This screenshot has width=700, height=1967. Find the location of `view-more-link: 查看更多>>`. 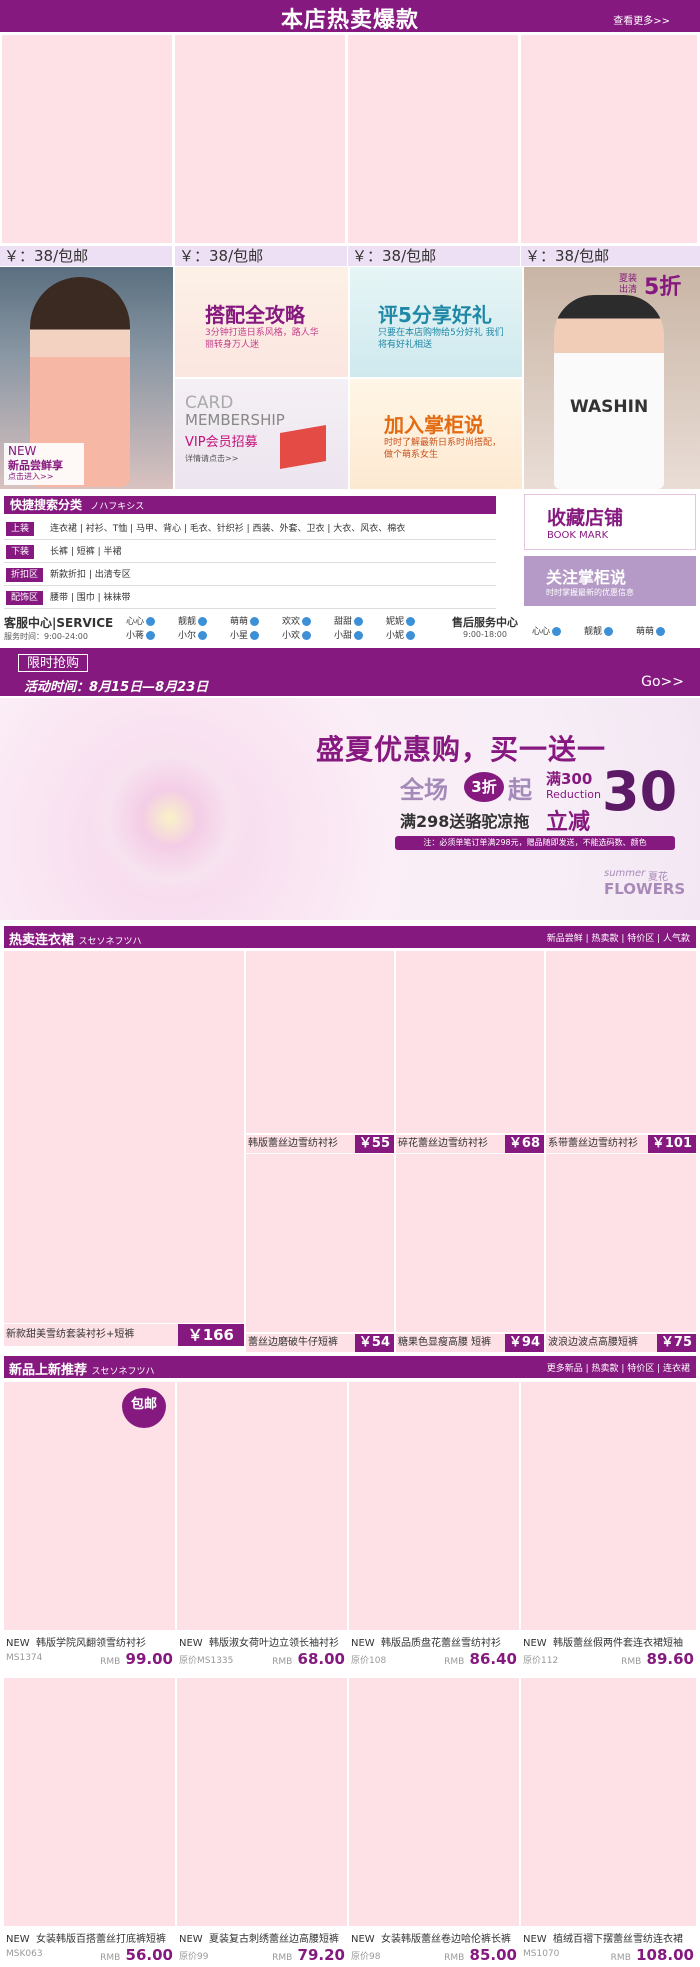

view-more-link: 查看更多>> is located at coordinates (641, 19).